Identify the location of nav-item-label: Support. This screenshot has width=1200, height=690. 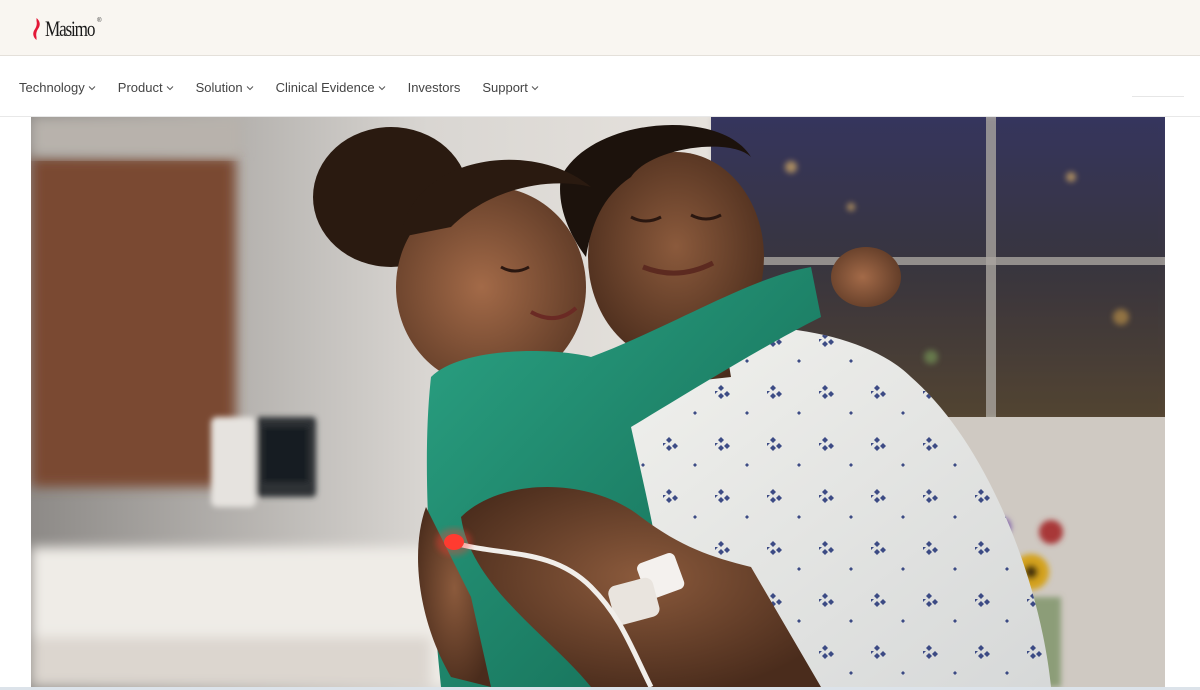
(505, 87).